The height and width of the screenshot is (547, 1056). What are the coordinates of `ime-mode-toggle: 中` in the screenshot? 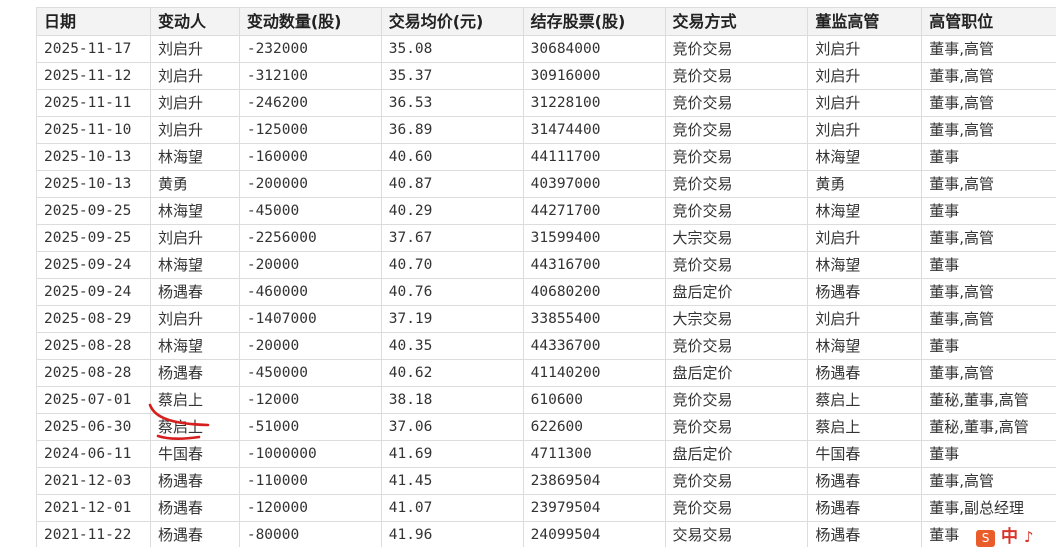 It's located at (1009, 537).